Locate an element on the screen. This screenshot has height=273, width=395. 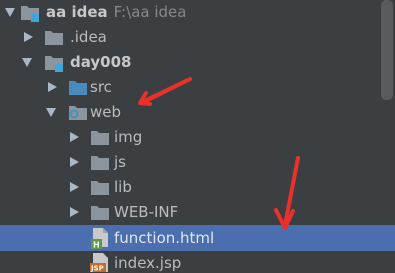
tree-row-lib: lib is located at coordinates (197, 187).